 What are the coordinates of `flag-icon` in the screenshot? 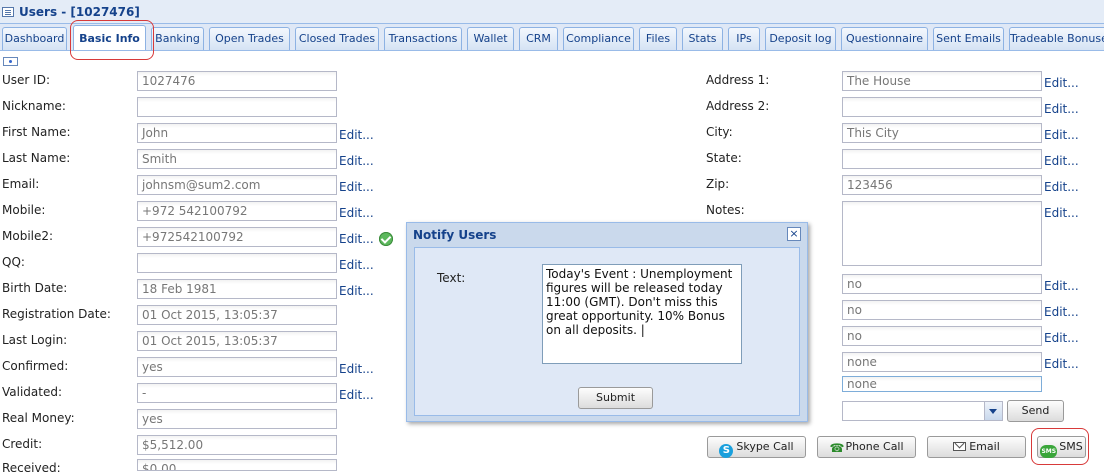 It's located at (10, 61).